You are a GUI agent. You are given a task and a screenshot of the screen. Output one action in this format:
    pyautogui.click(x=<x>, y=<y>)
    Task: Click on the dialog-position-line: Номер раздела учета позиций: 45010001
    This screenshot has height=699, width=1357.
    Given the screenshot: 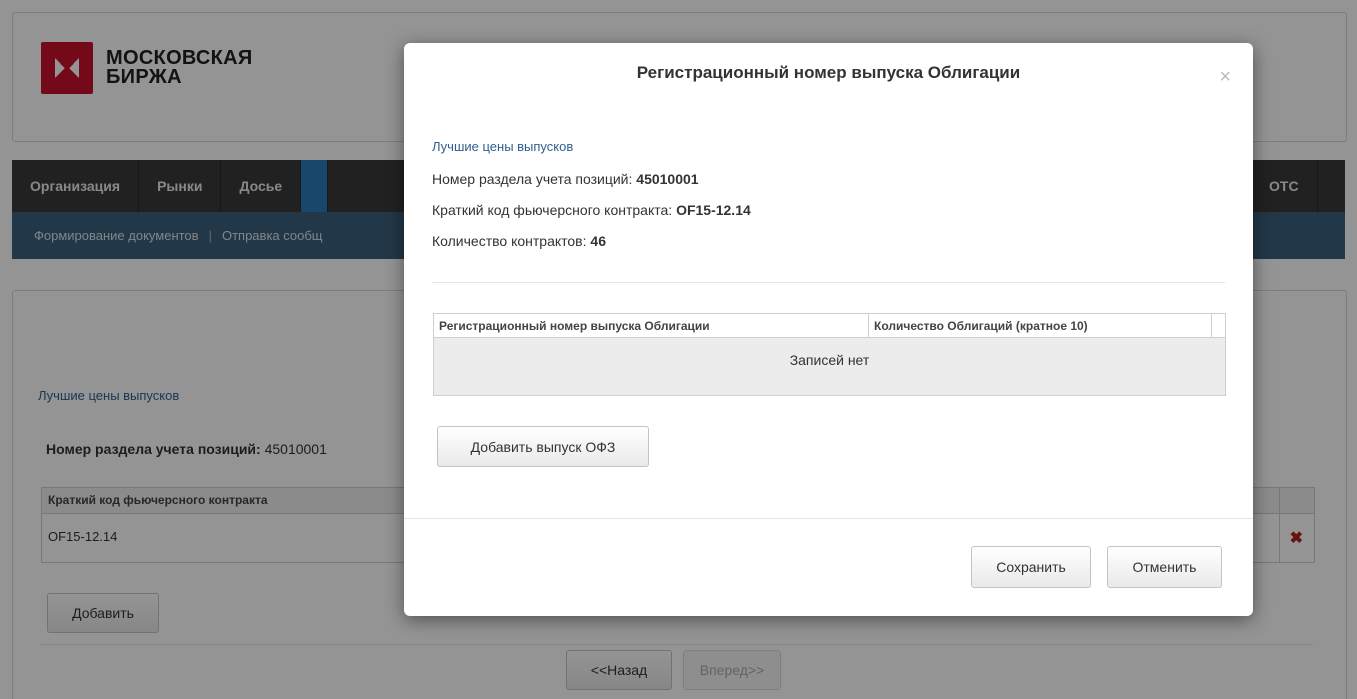 What is the action you would take?
    pyautogui.click(x=565, y=179)
    